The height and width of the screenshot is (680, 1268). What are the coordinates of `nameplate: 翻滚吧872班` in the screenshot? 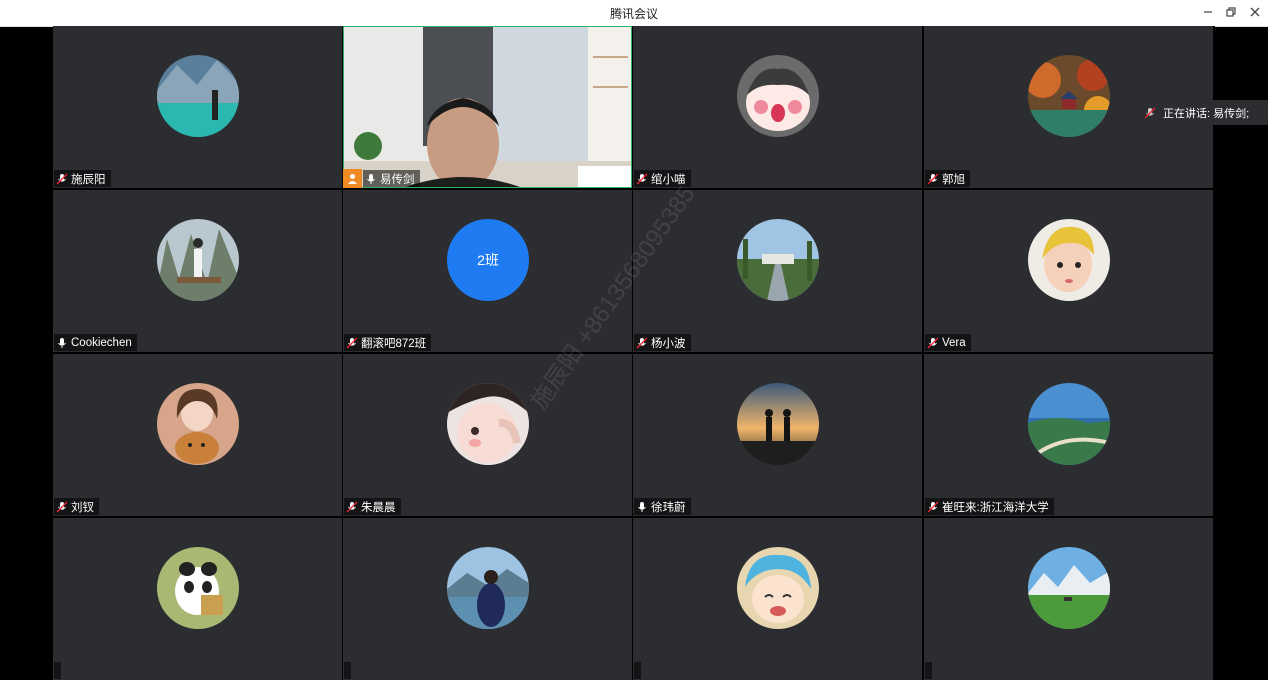 It's located at (388, 342).